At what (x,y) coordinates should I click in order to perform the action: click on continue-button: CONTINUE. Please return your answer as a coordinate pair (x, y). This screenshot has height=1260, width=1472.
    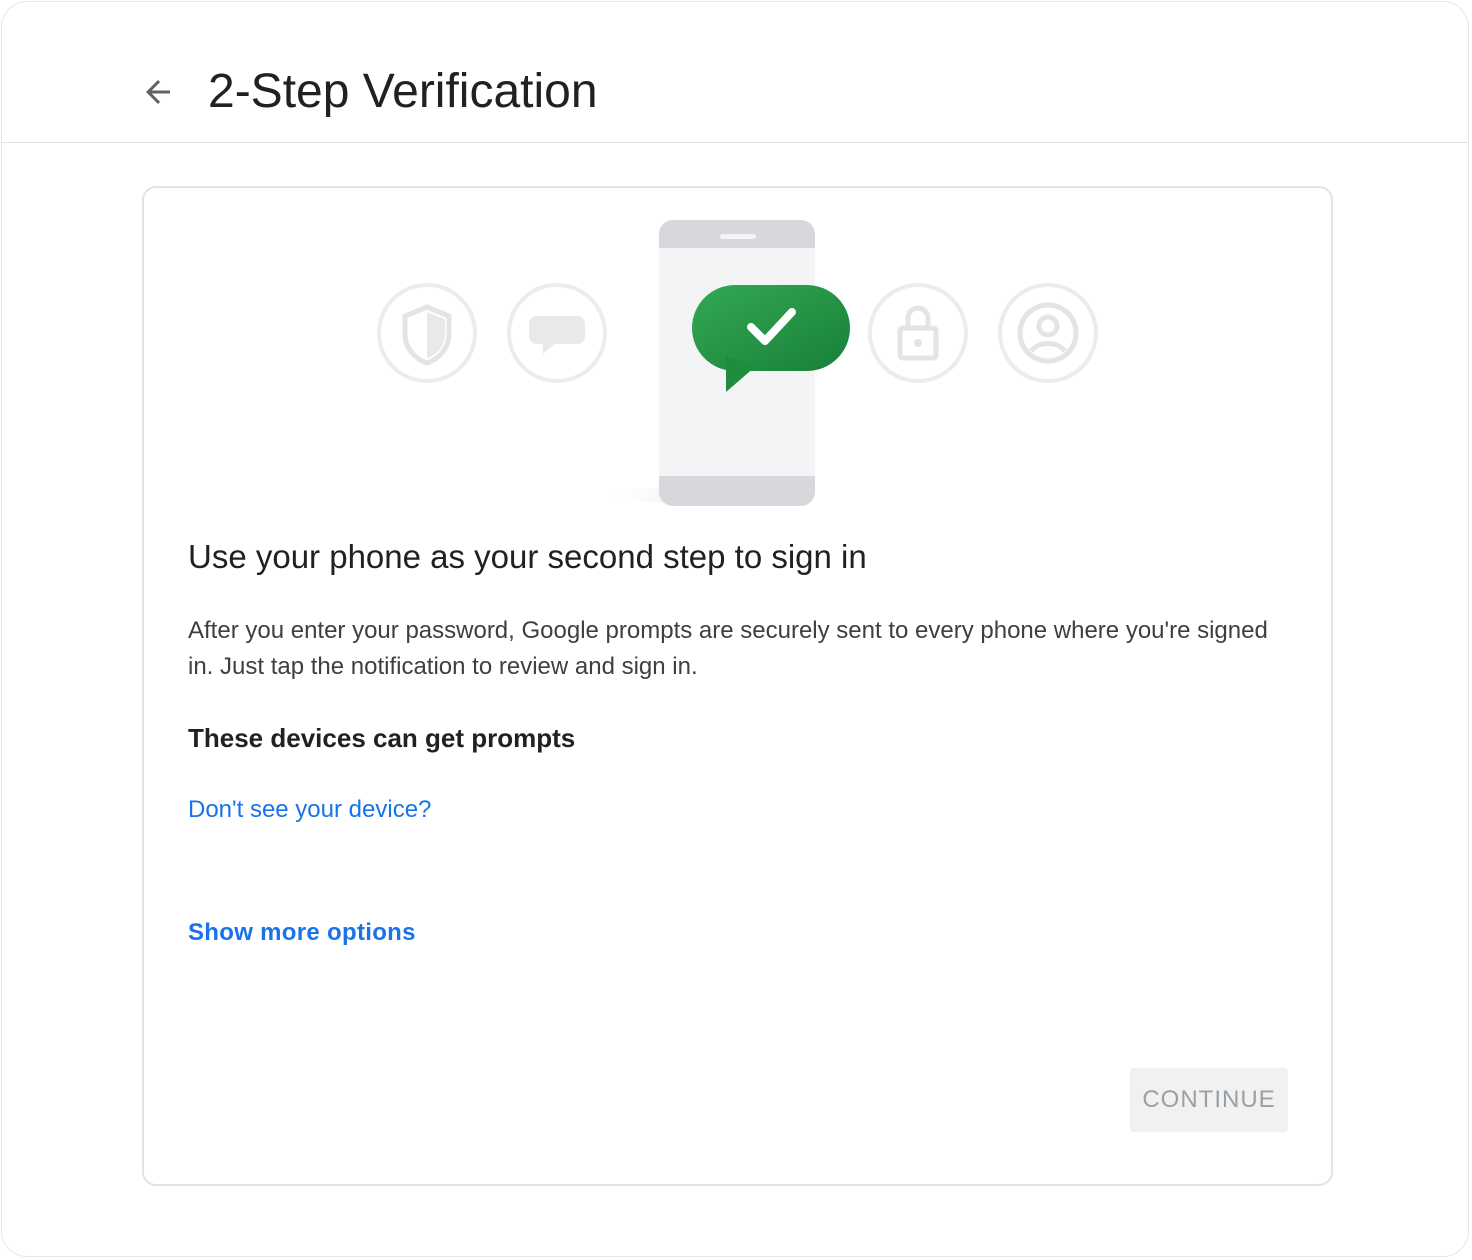
    Looking at the image, I should click on (1209, 1100).